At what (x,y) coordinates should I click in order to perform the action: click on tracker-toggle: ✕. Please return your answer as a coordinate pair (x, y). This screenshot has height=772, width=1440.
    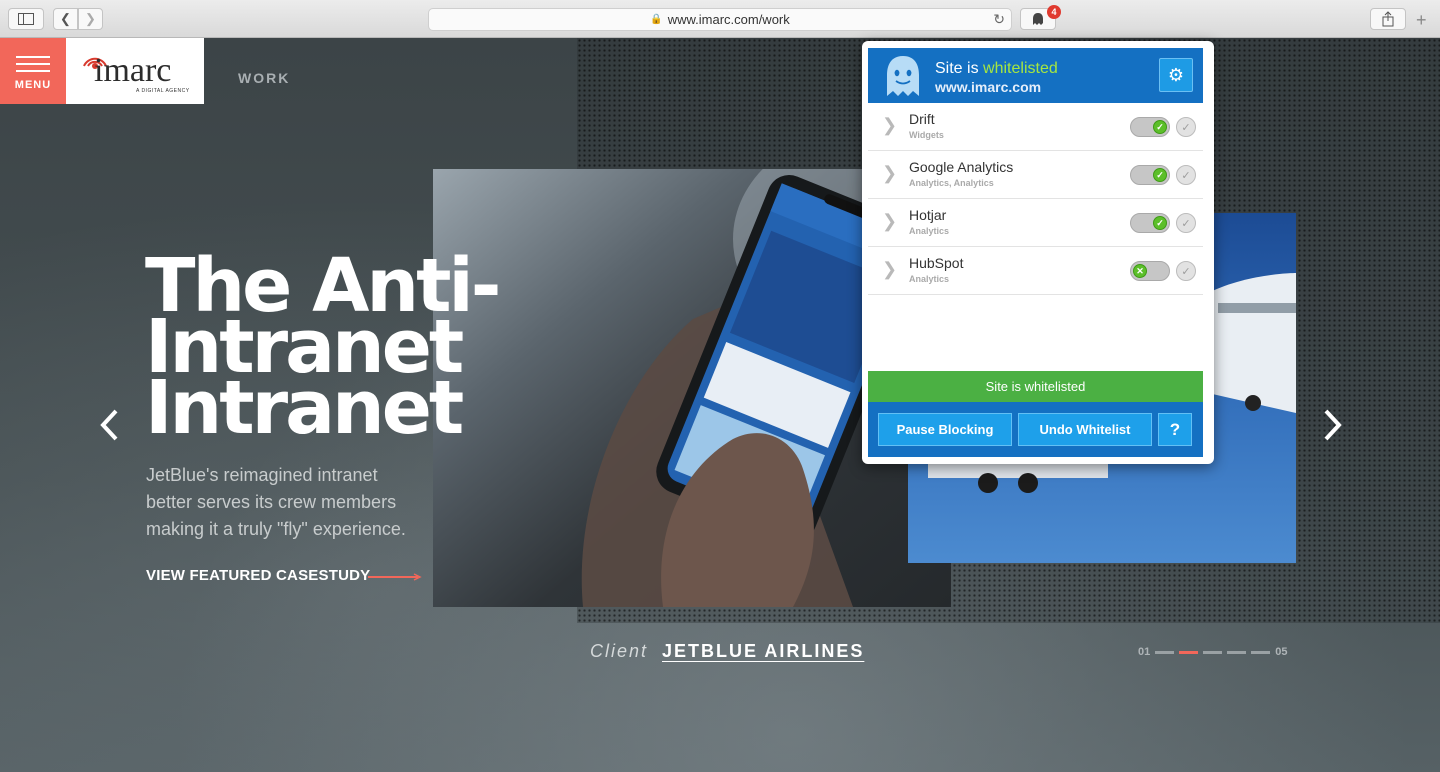
    Looking at the image, I should click on (1150, 271).